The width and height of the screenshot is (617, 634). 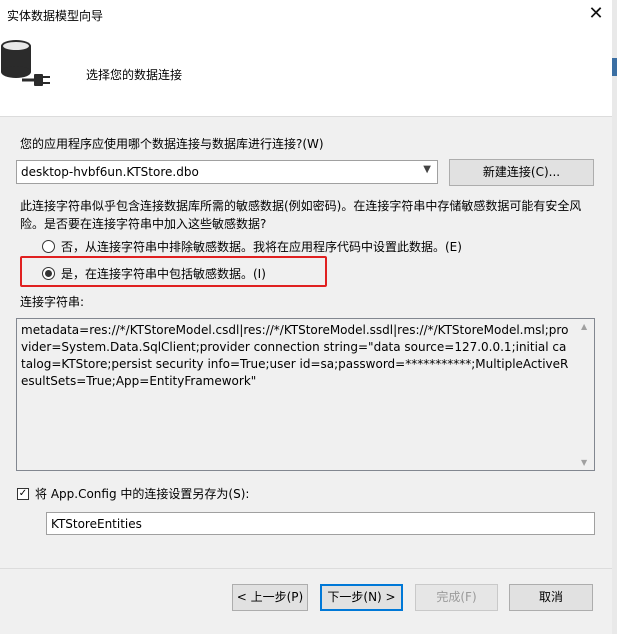 What do you see at coordinates (172, 144) in the screenshot?
I see `connection-question-label: 您的应用程序应使用哪个数据连接与数据库进行连接?(W)` at bounding box center [172, 144].